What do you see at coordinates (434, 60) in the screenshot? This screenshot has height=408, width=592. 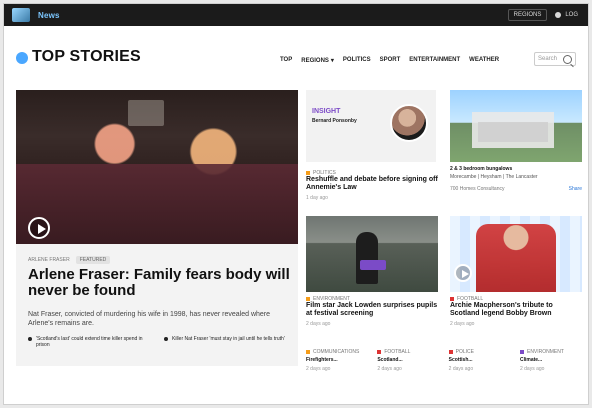 I see `nav-entertainment: ENTERTAINMENT` at bounding box center [434, 60].